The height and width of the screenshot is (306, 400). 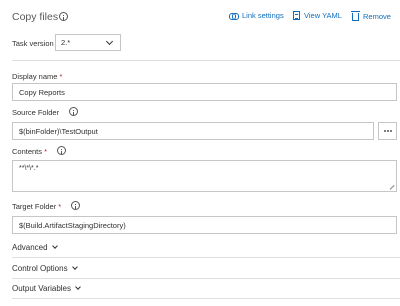 I want to click on source-folder-label: Source Folder, so click(x=45, y=112).